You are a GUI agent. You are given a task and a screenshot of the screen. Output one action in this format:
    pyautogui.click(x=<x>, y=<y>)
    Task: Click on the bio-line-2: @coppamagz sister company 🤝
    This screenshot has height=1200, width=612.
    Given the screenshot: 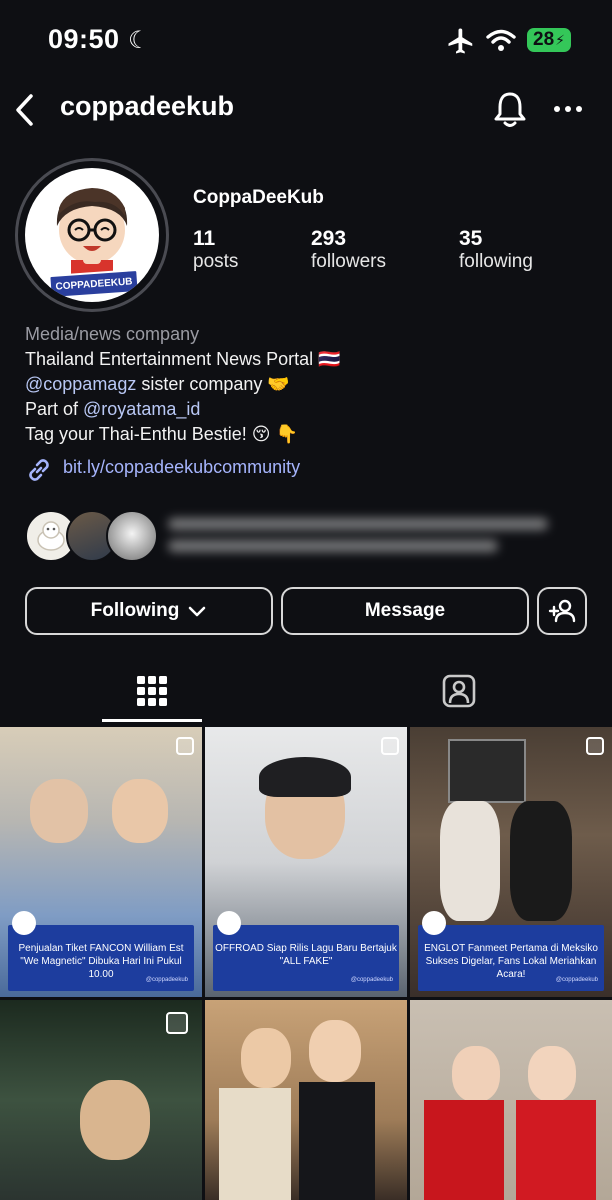 What is the action you would take?
    pyautogui.click(x=157, y=384)
    